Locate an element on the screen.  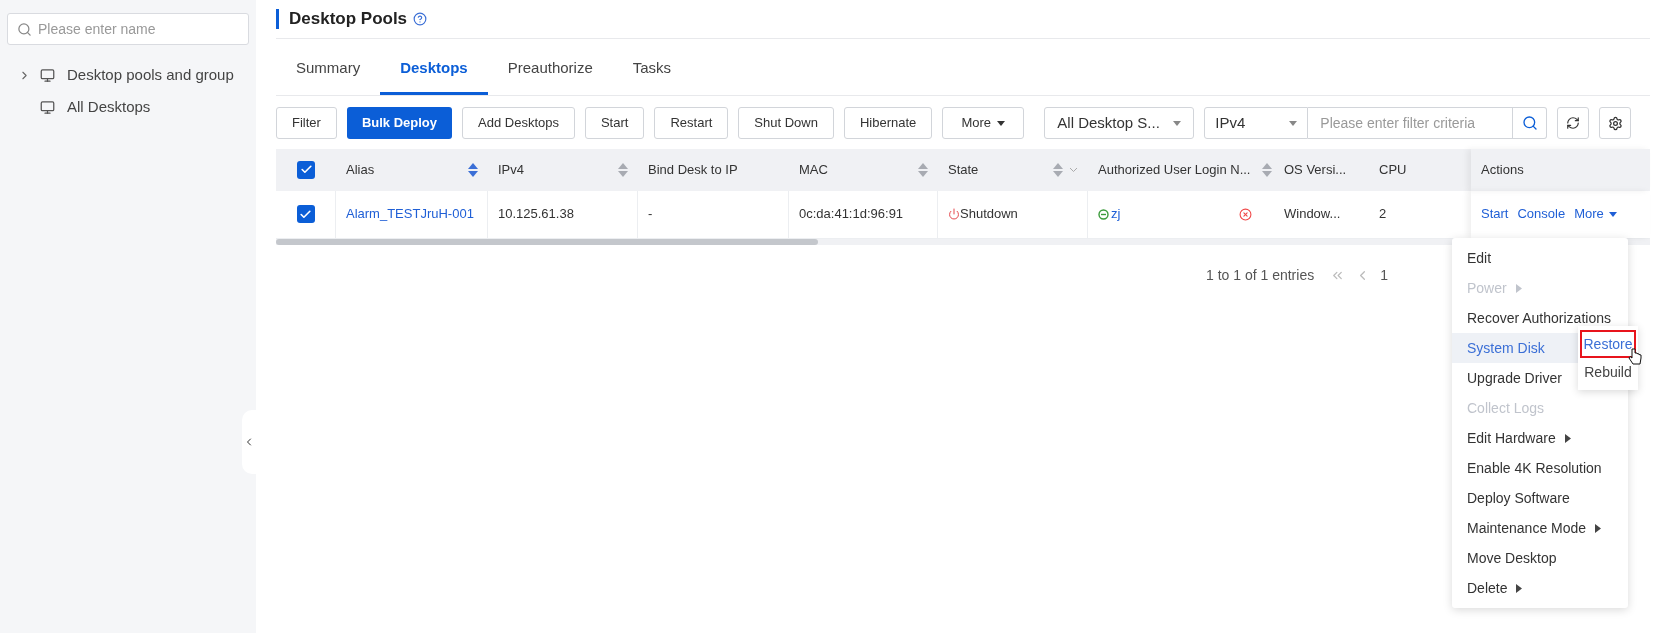
refresh-icon is located at coordinates (1573, 123).